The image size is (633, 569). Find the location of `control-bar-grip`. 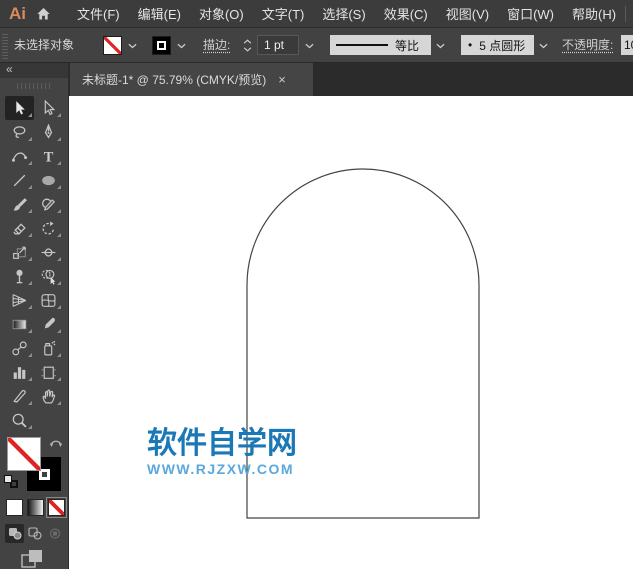

control-bar-grip is located at coordinates (5, 45).